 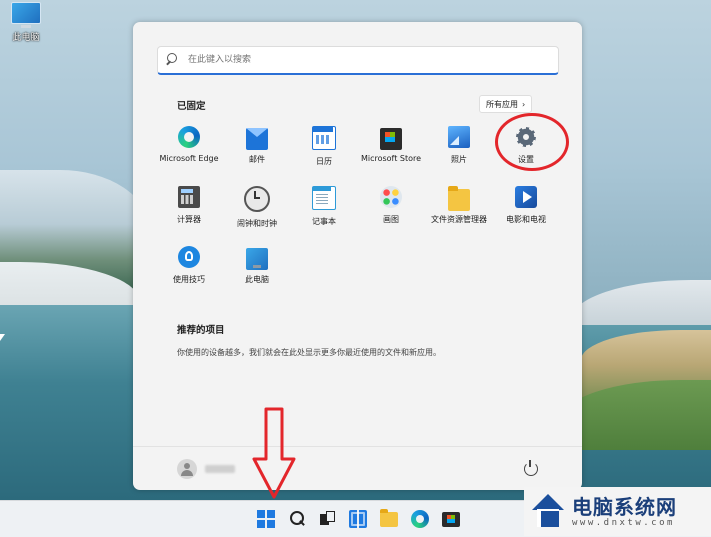 I want to click on calendar-icon, so click(x=324, y=138).